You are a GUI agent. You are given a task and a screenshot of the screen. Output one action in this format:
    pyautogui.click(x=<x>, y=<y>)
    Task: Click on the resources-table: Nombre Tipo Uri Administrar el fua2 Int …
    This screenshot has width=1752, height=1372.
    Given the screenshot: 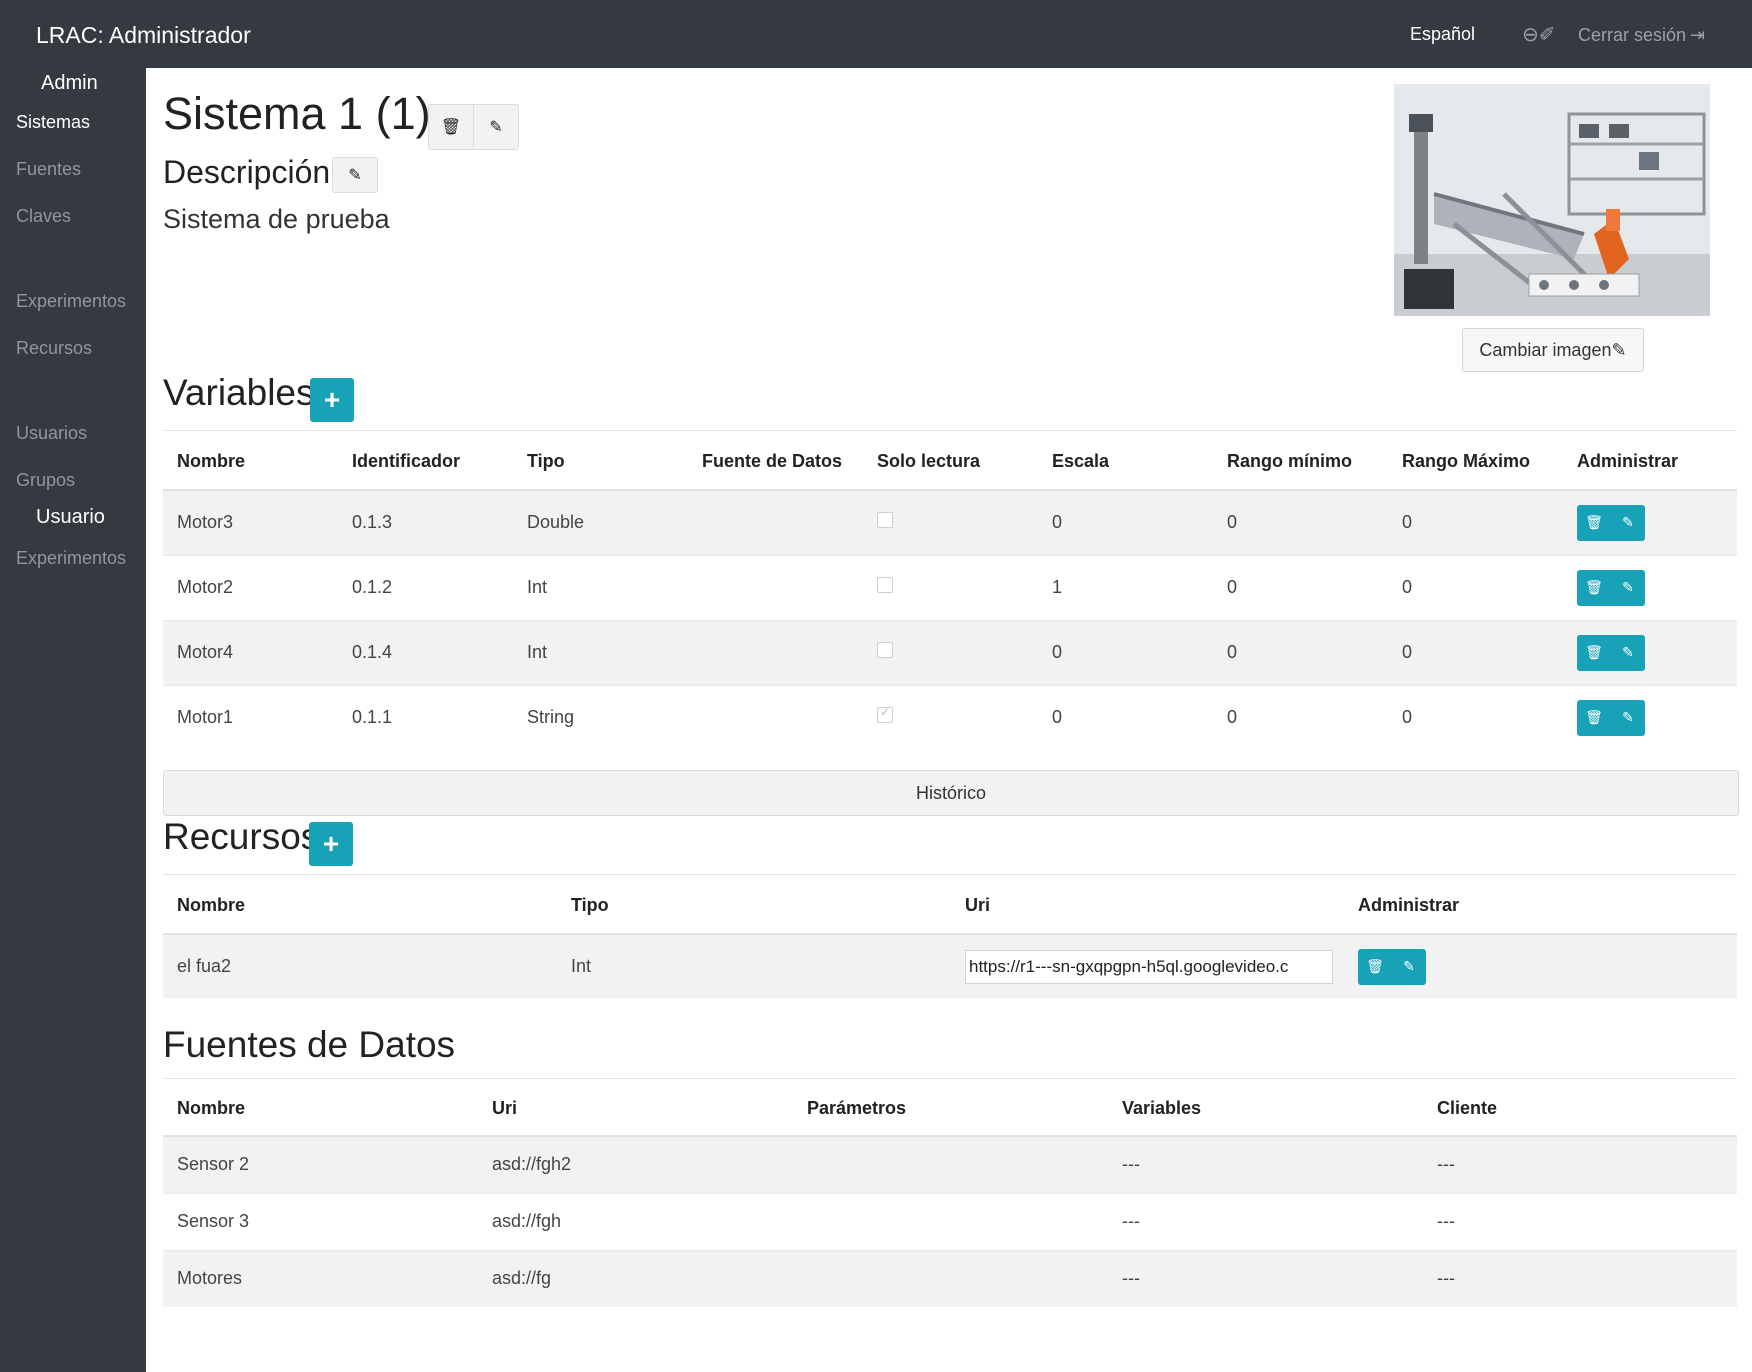 What is the action you would take?
    pyautogui.click(x=950, y=938)
    